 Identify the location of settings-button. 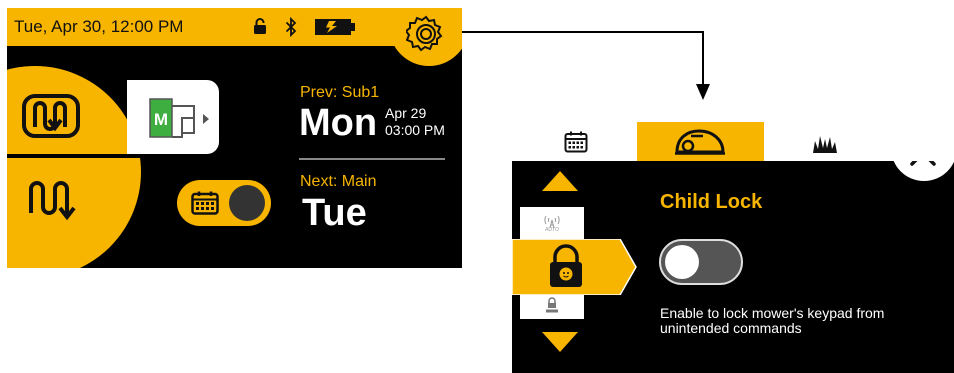
(425, 37).